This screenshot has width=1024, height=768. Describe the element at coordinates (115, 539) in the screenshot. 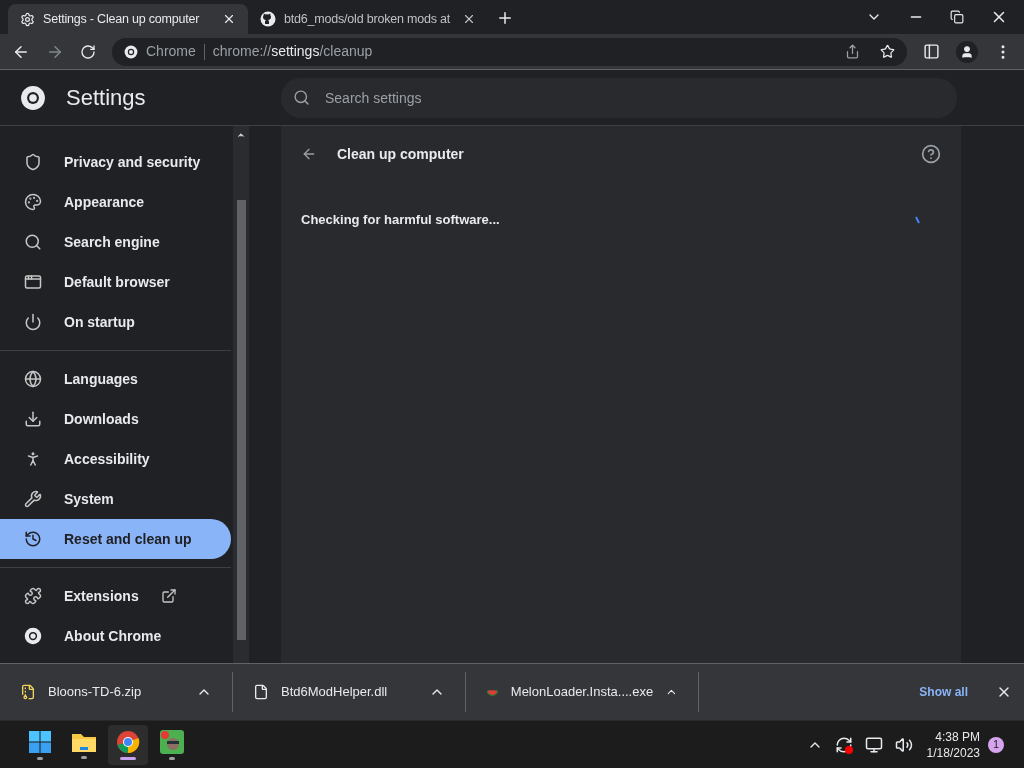

I see `sidebar-item: Reset and clean up` at that location.